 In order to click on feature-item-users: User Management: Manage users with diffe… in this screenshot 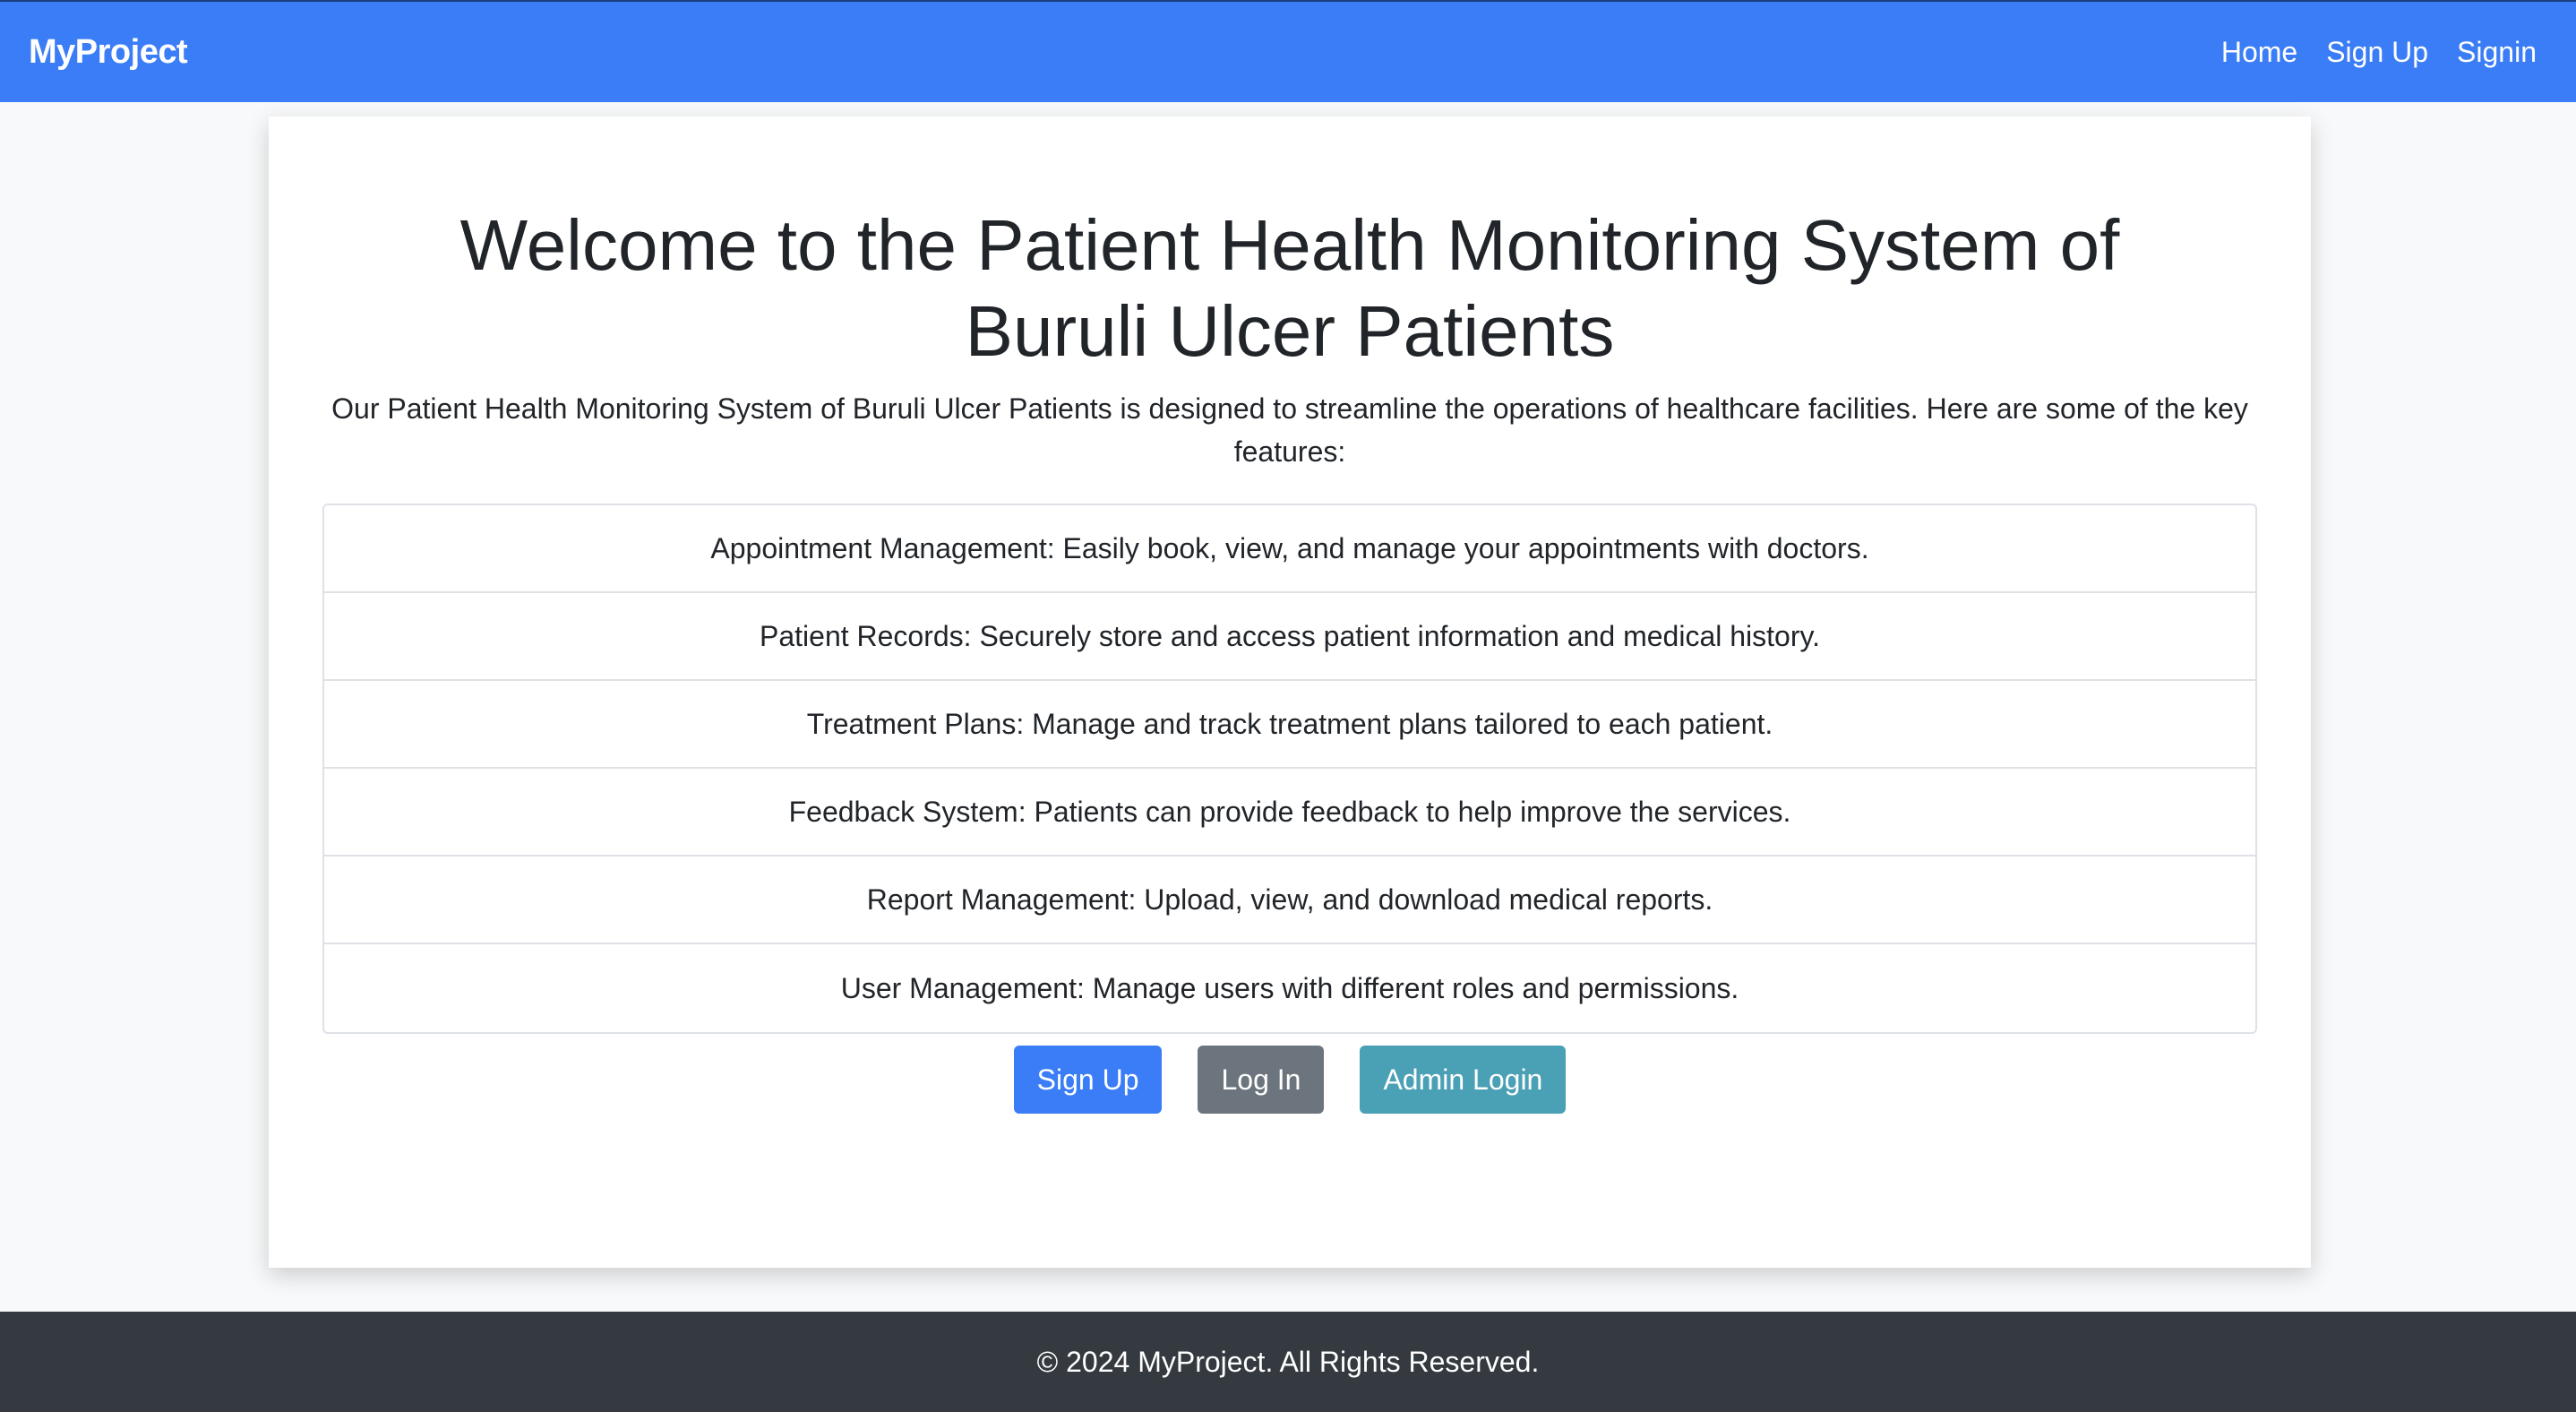, I will do `click(1289, 987)`.